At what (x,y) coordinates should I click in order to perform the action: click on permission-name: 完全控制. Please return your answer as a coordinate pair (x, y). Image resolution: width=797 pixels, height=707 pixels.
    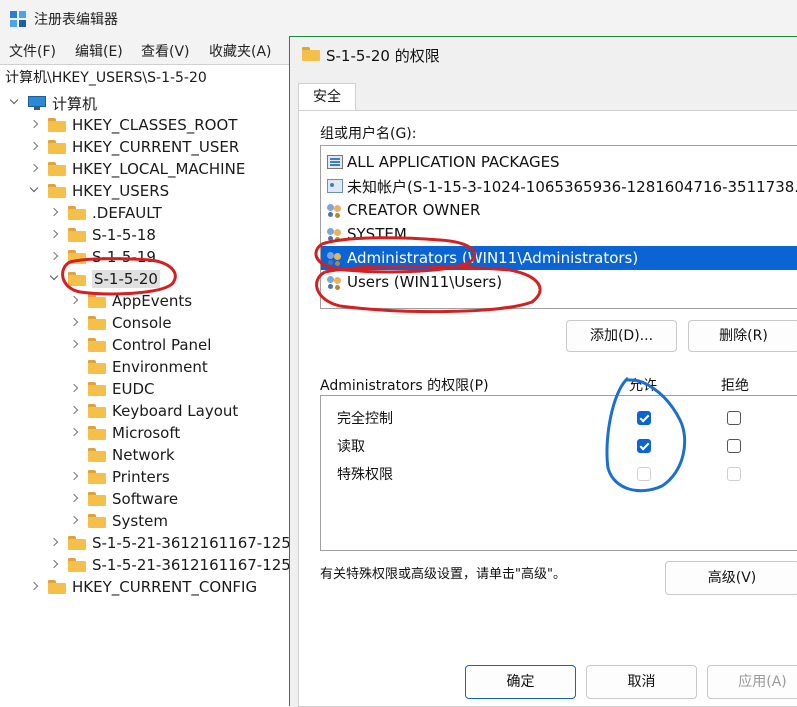
    Looking at the image, I should click on (365, 419).